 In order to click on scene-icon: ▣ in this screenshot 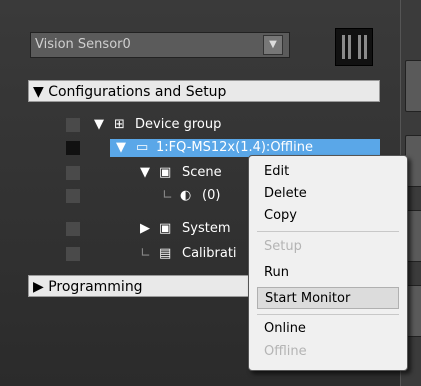, I will do `click(165, 172)`.